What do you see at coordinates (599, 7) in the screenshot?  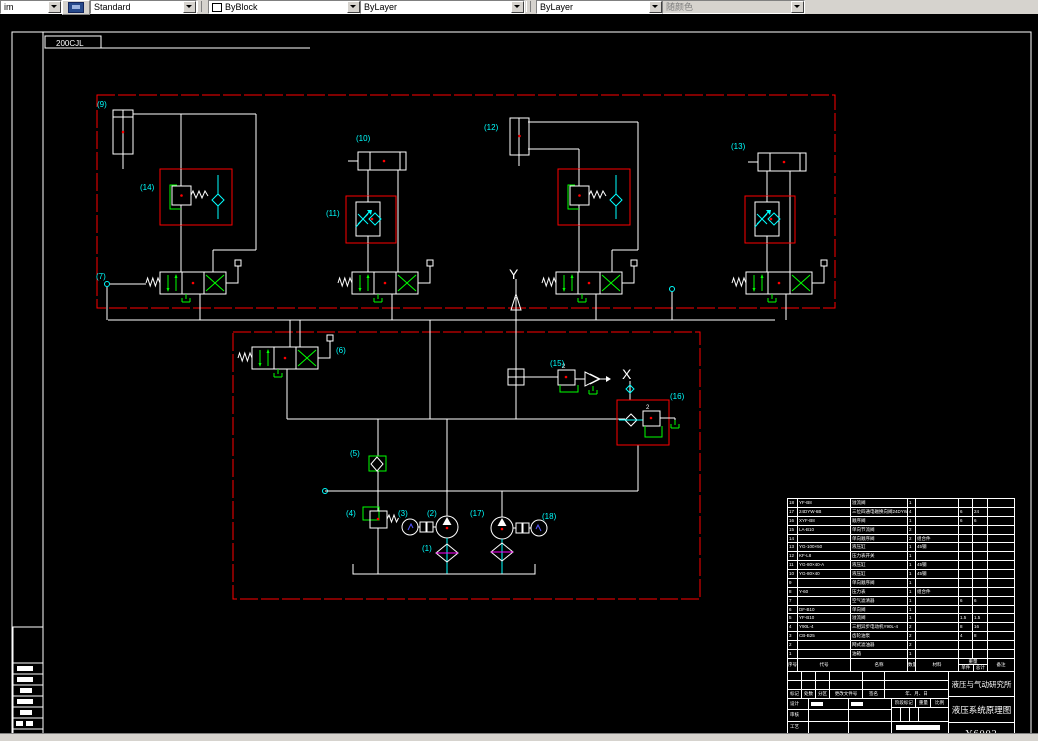 I see `lineweight-control-combo: ByLayer` at bounding box center [599, 7].